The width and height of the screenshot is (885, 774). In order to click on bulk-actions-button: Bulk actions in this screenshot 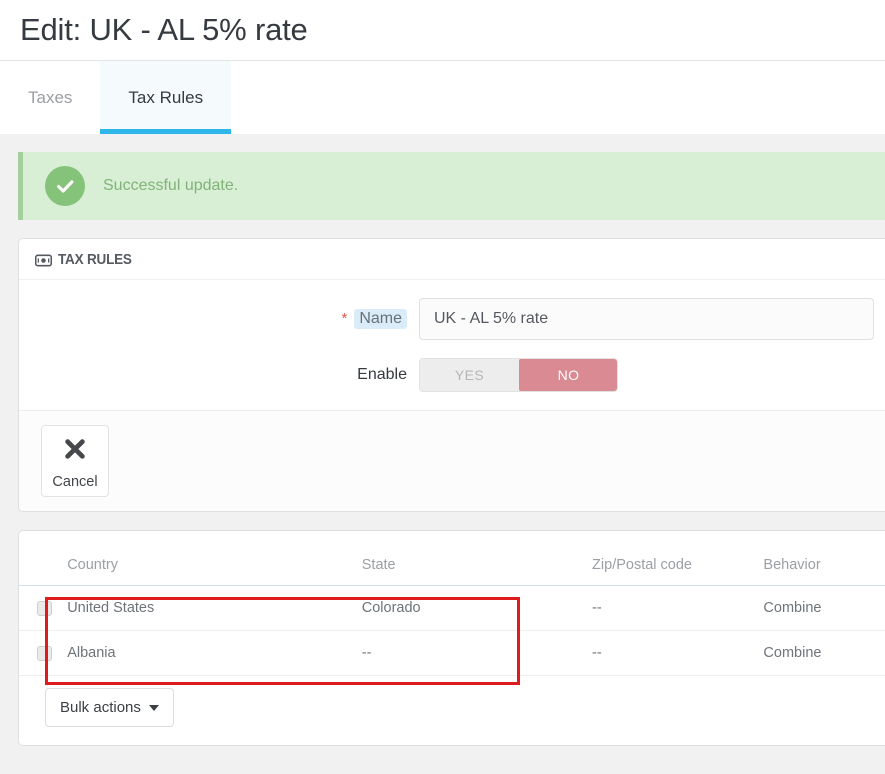, I will do `click(109, 707)`.